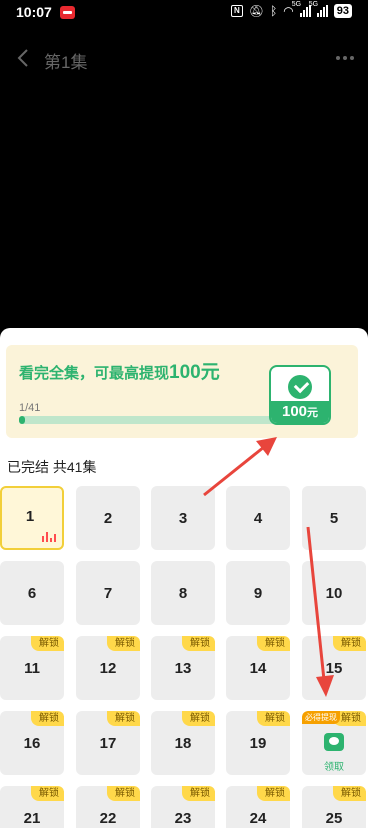 The image size is (368, 828). What do you see at coordinates (334, 668) in the screenshot?
I see `episode-tile: 15 解锁` at bounding box center [334, 668].